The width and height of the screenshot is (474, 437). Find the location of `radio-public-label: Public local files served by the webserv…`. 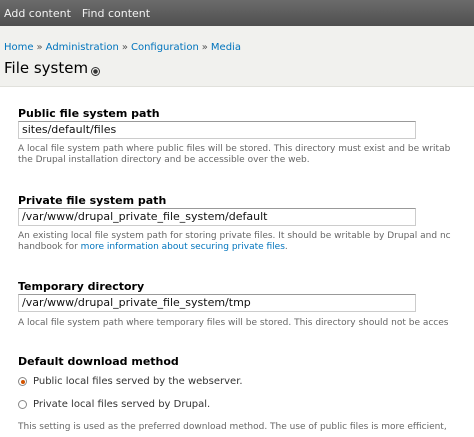

radio-public-label: Public local files served by the webserv… is located at coordinates (138, 381).